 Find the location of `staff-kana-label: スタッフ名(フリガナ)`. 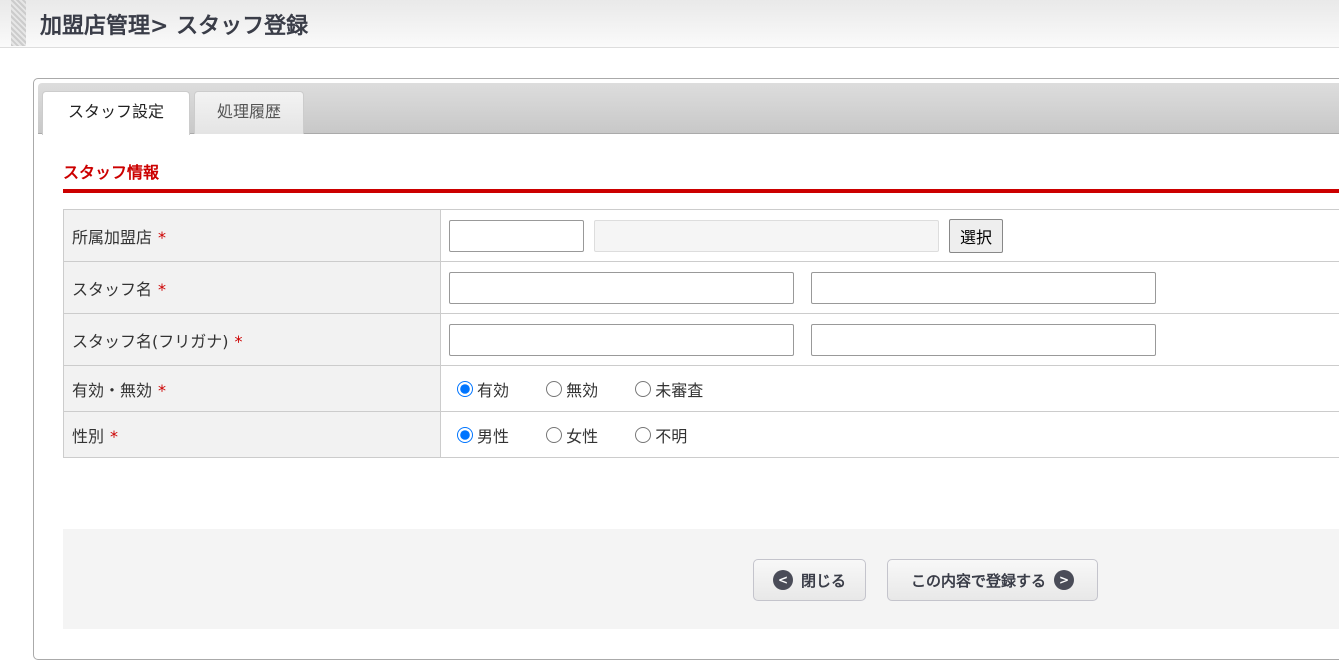

staff-kana-label: スタッフ名(フリガナ) is located at coordinates (150, 341).